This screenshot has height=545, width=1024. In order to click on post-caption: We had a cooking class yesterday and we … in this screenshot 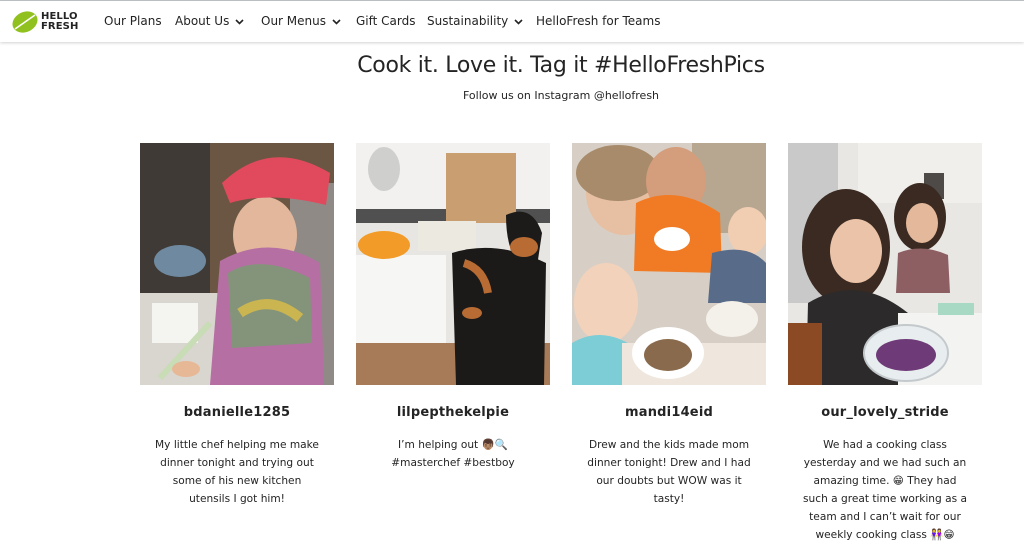, I will do `click(885, 490)`.